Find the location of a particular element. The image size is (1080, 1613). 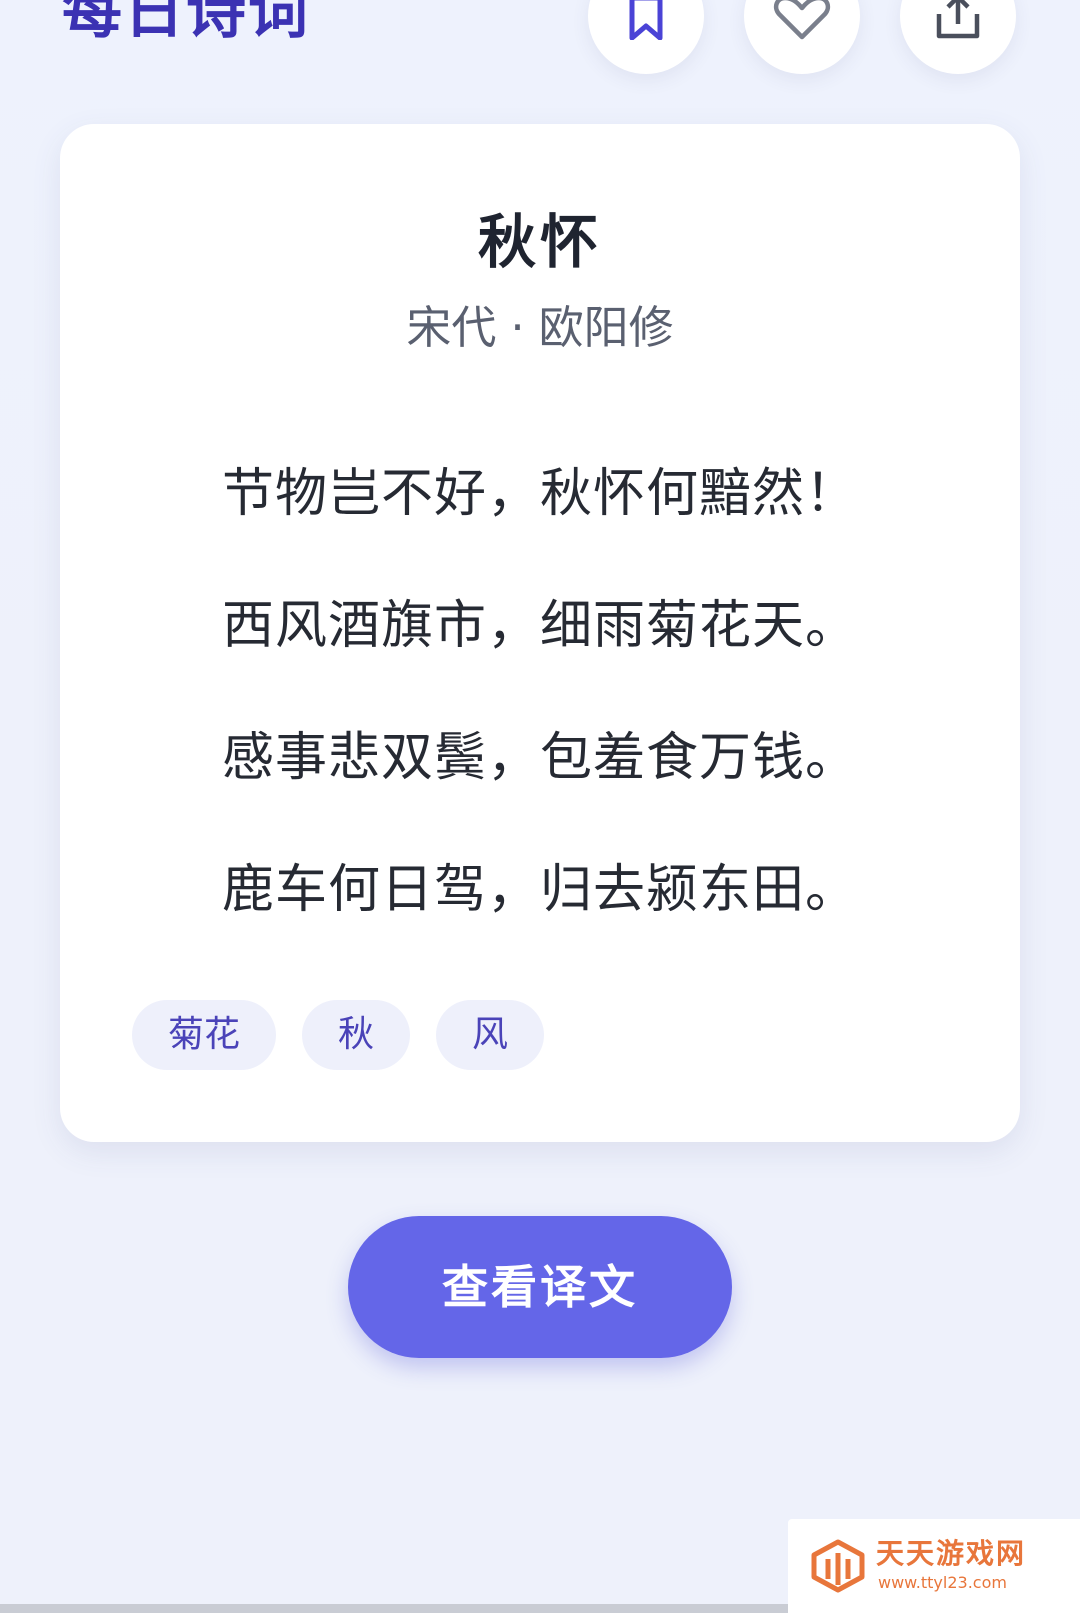

poem-line: 感事悲双鬓，包羞食万钱。 is located at coordinates (539, 758).